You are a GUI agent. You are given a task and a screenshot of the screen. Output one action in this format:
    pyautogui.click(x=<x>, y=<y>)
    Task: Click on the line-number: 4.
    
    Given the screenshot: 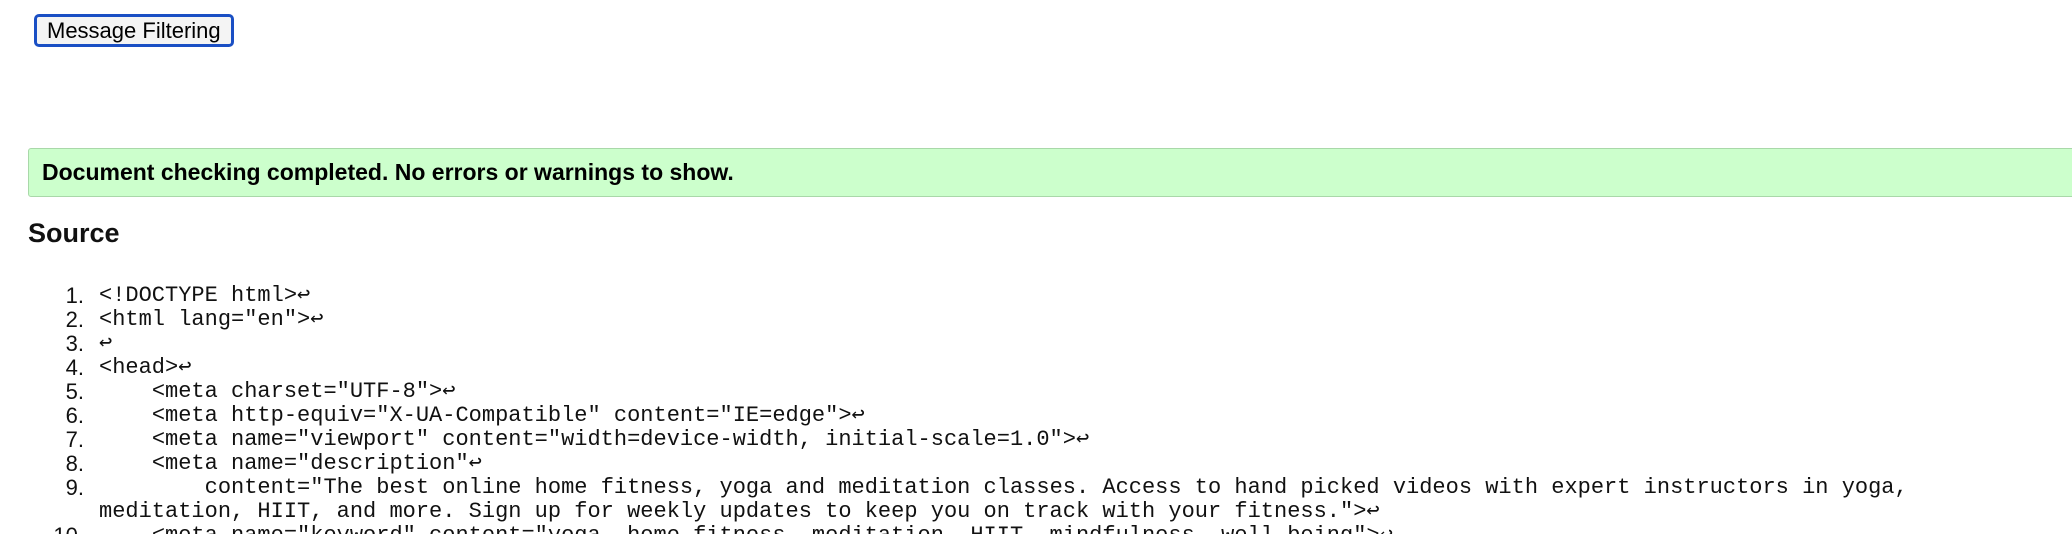 What is the action you would take?
    pyautogui.click(x=74, y=367)
    